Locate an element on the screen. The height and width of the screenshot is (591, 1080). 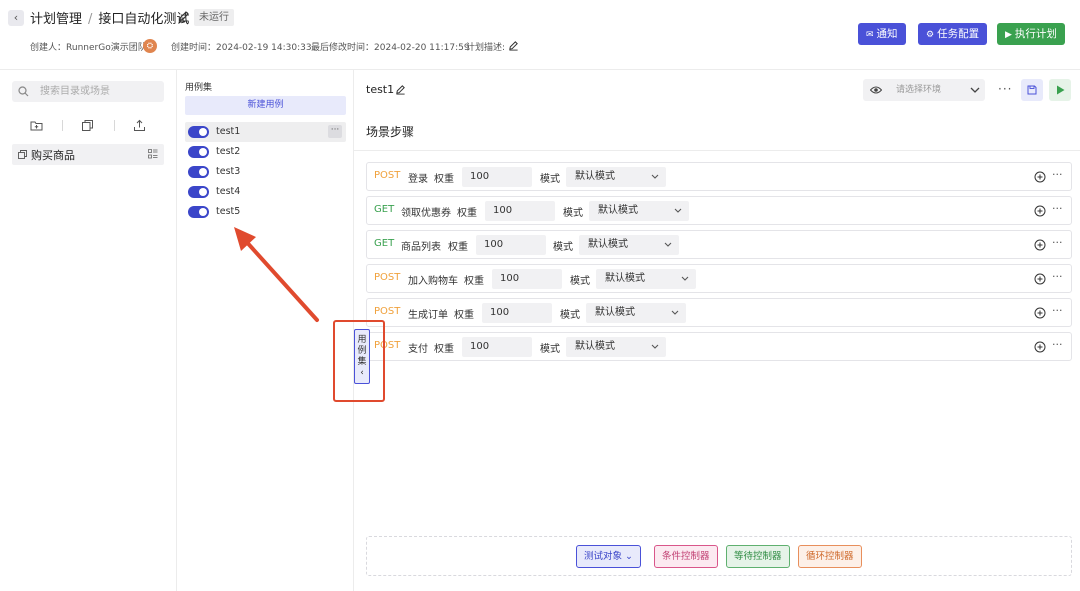
section-title: 场景步骤 is located at coordinates (390, 132).